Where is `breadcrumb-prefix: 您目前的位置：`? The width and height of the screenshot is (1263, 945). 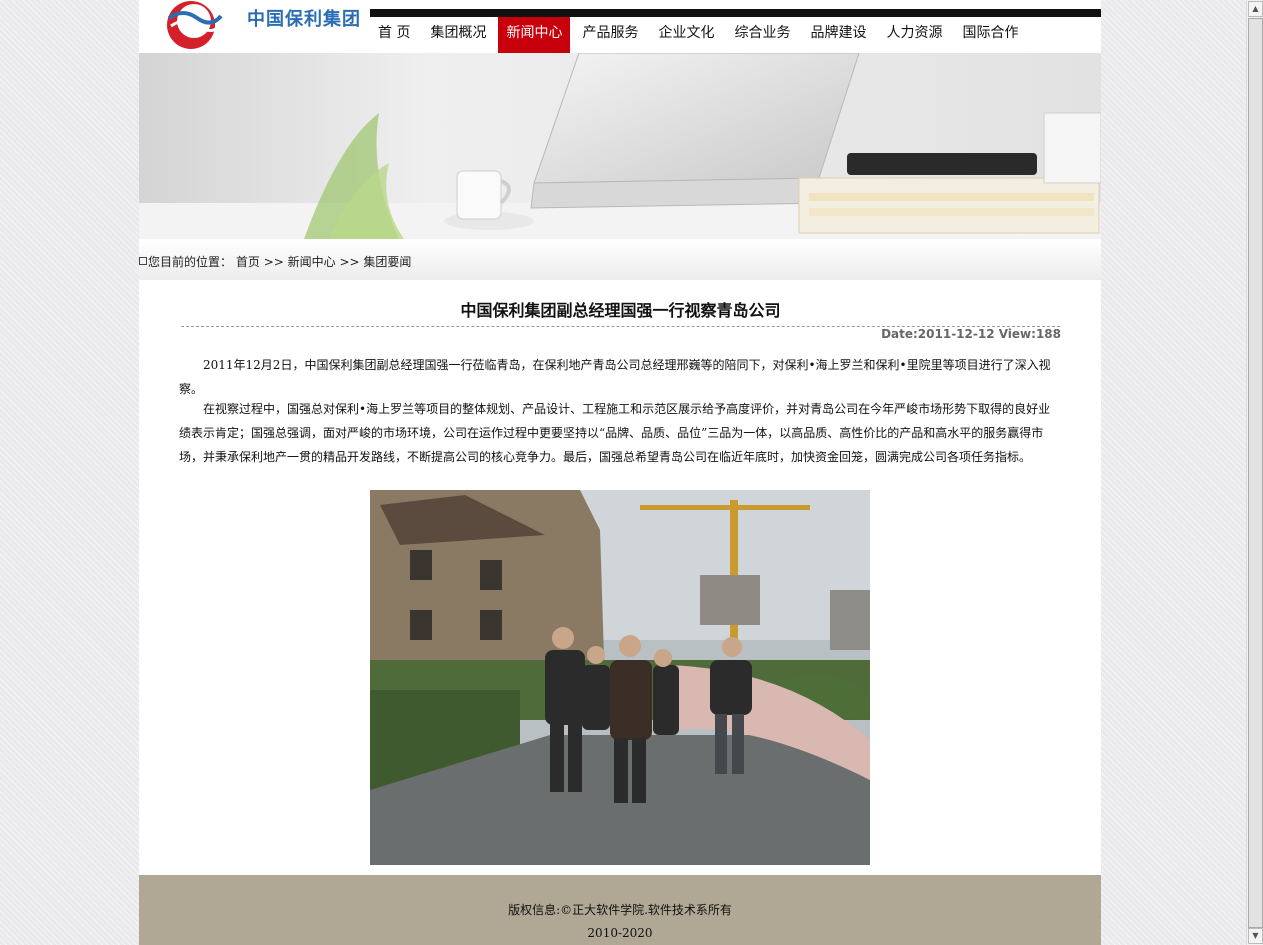 breadcrumb-prefix: 您目前的位置： is located at coordinates (190, 262).